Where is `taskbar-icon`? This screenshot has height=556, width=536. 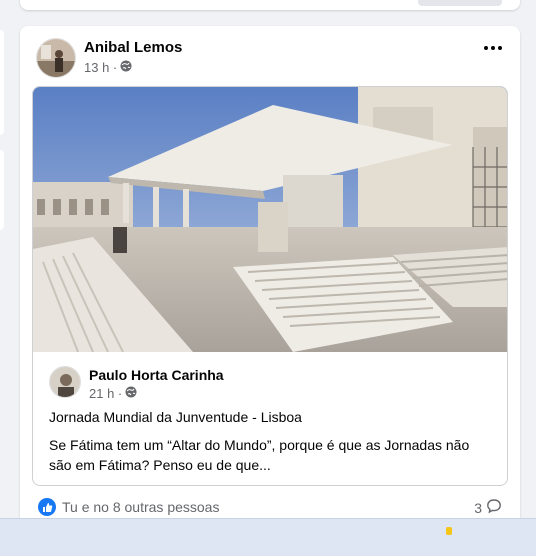 taskbar-icon is located at coordinates (449, 531).